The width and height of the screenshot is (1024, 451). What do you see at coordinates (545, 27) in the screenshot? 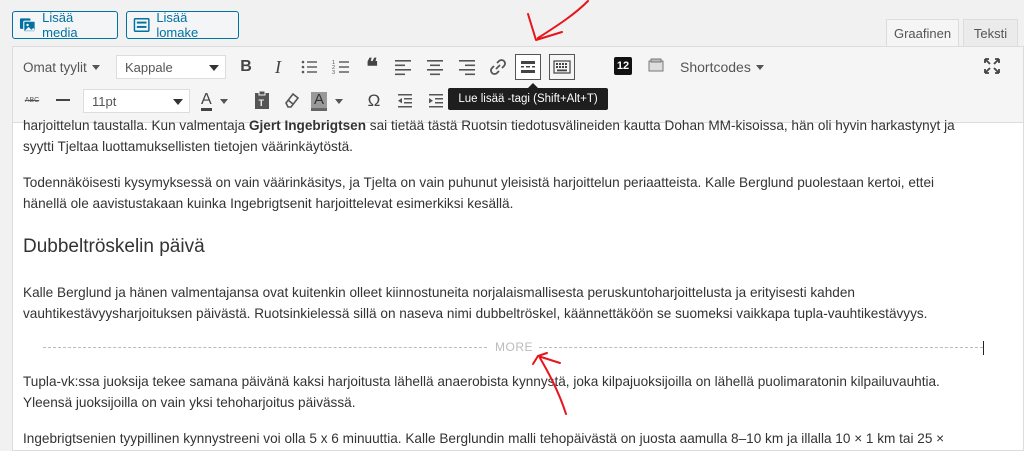
I see `annotation-arrowhead-top` at bounding box center [545, 27].